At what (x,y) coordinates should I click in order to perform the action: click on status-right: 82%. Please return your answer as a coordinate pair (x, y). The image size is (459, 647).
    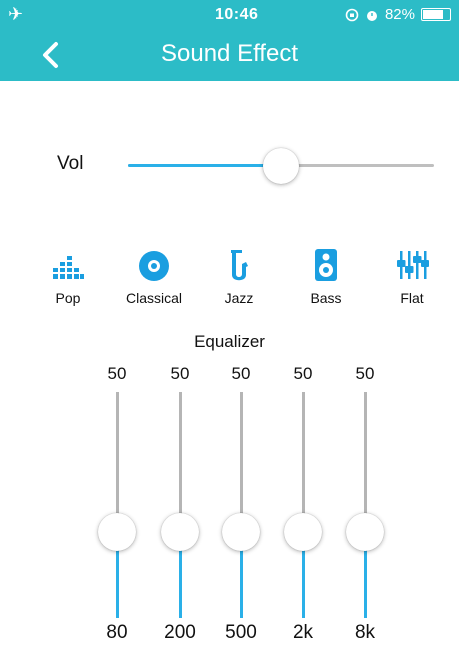
    Looking at the image, I should click on (398, 14).